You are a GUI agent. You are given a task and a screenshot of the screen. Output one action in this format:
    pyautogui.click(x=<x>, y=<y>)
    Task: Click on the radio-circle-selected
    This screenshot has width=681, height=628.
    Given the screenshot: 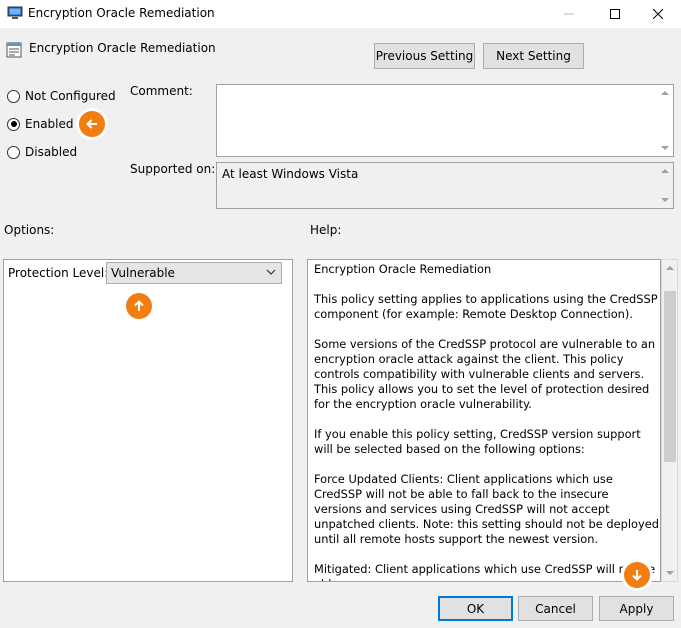 What is the action you would take?
    pyautogui.click(x=13, y=124)
    